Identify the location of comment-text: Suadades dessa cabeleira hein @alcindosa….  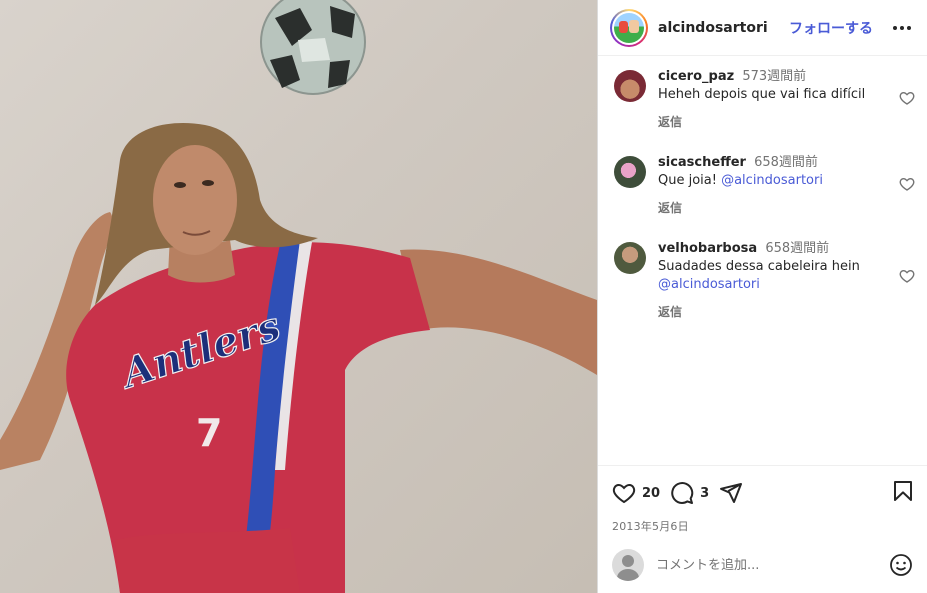
(759, 275).